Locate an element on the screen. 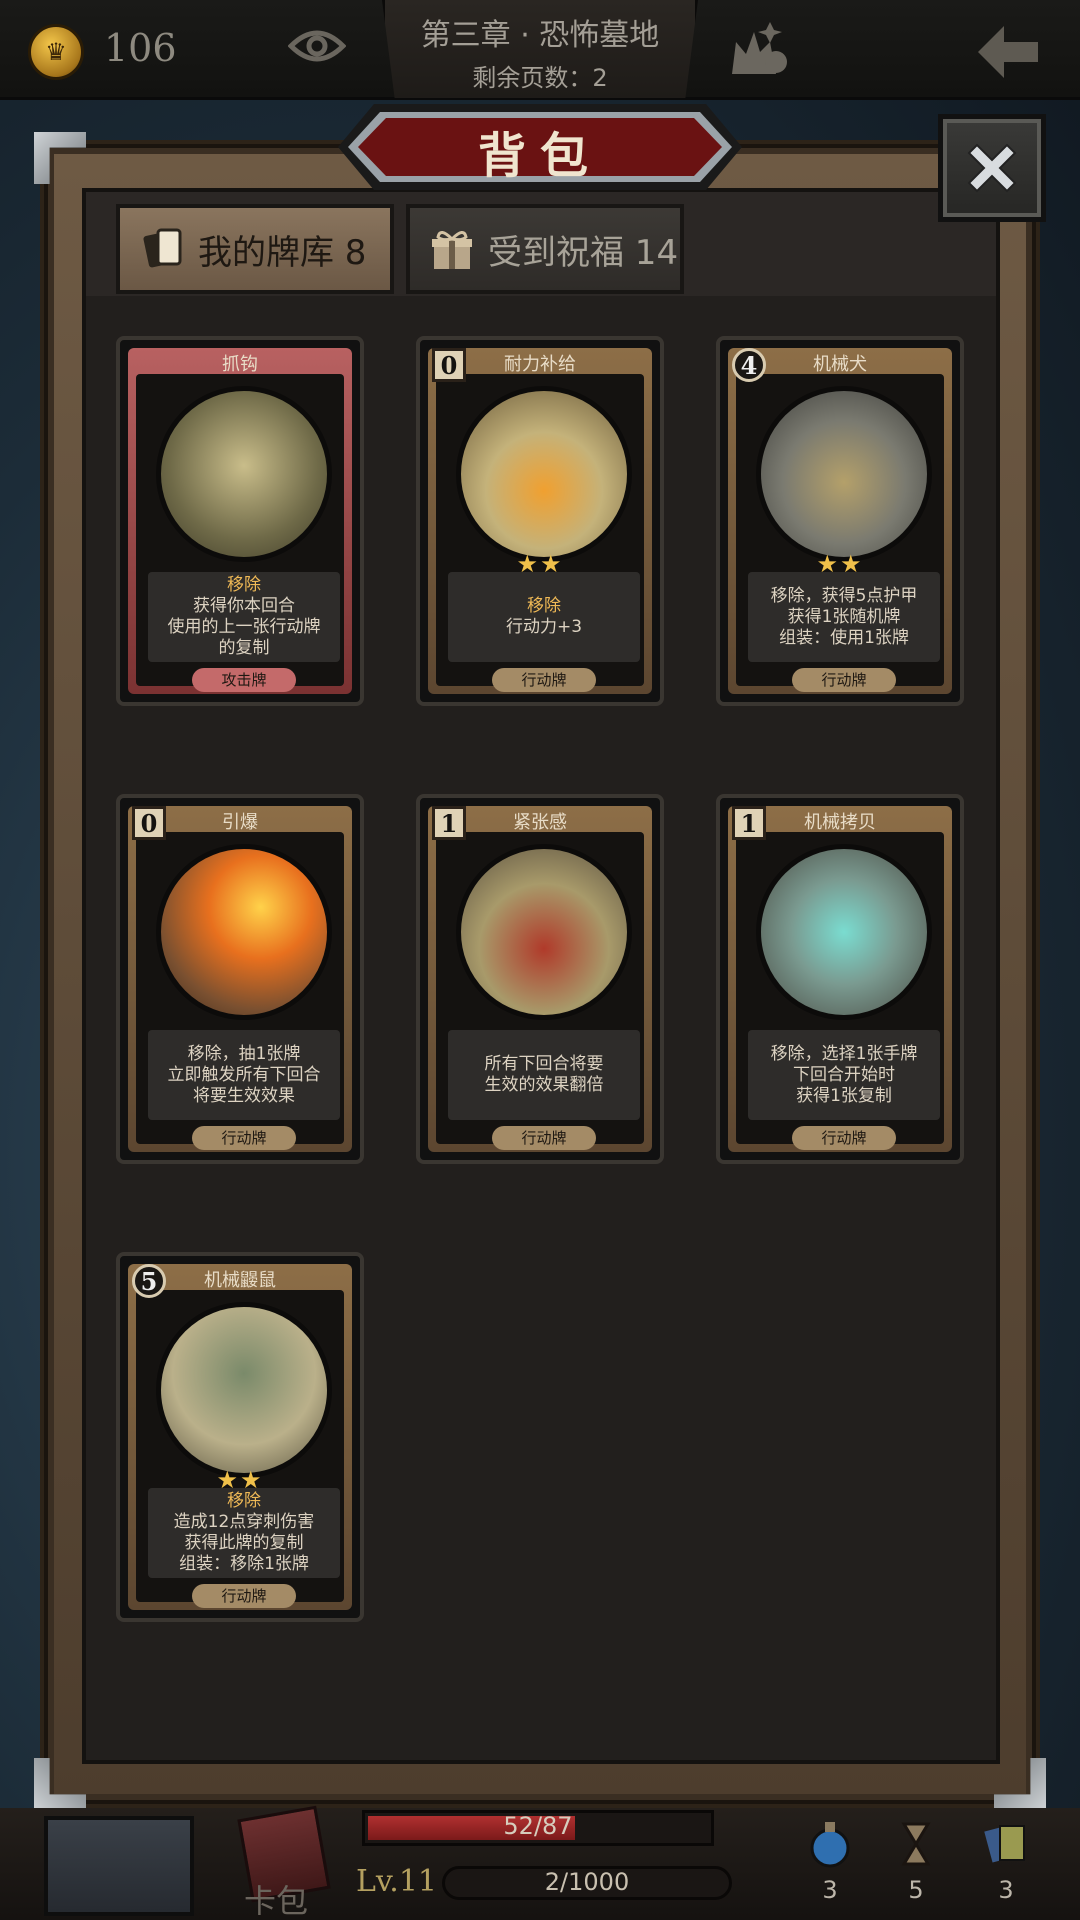  card-description-line: 获得此牌的复制 is located at coordinates (244, 1543).